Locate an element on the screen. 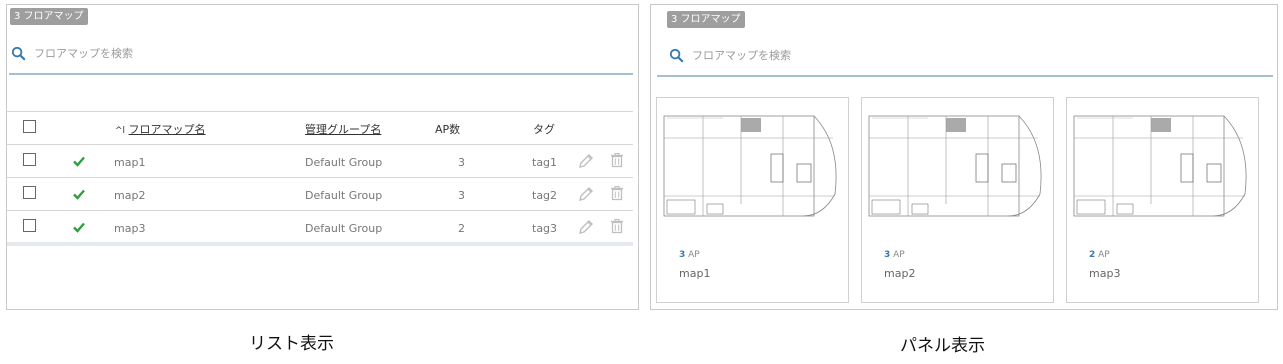 The height and width of the screenshot is (364, 1283). row-map-name: map1 is located at coordinates (129, 162).